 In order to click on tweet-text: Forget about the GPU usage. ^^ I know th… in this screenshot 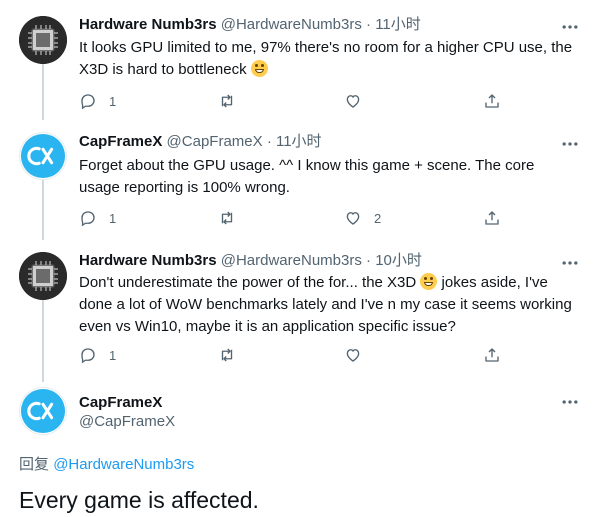, I will do `click(329, 177)`.